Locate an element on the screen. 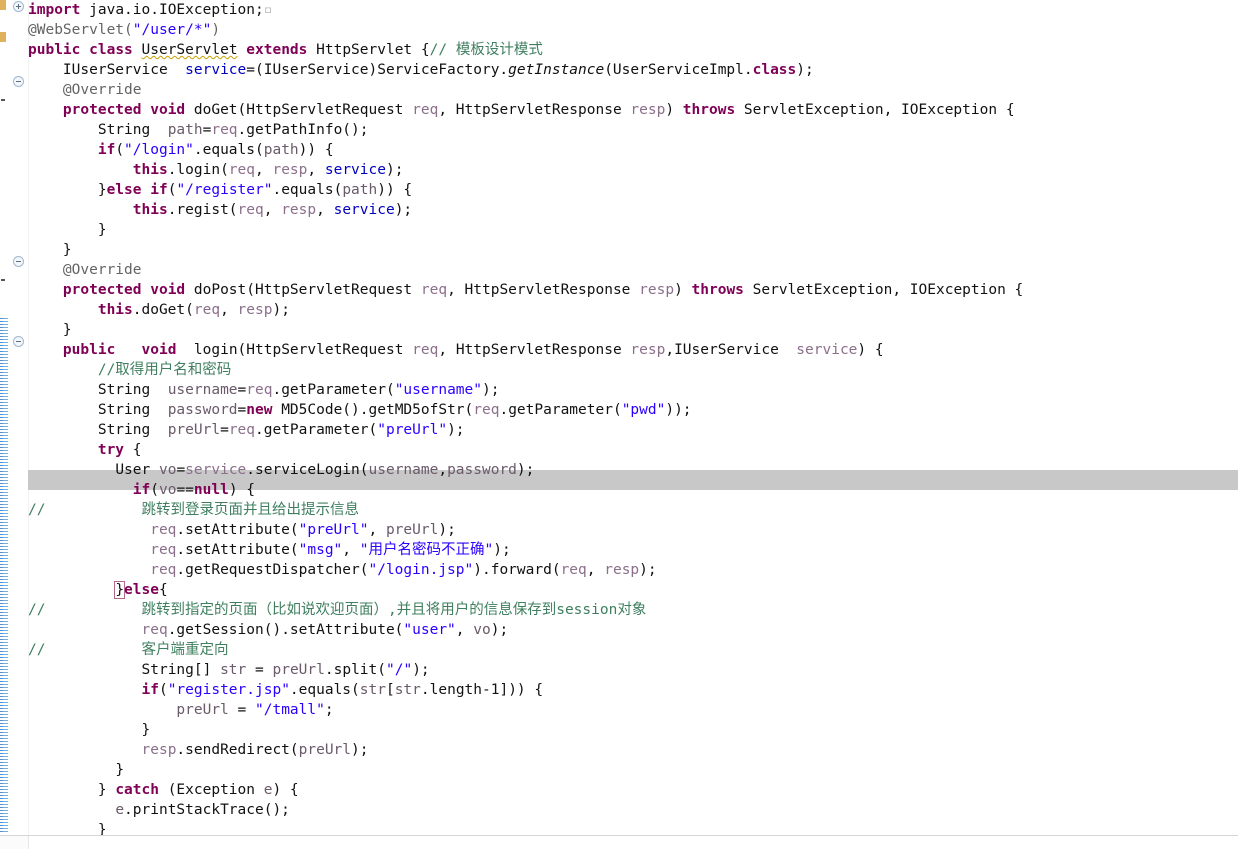 This screenshot has width=1238, height=850. gutter-corner is located at coordinates (14, 842).